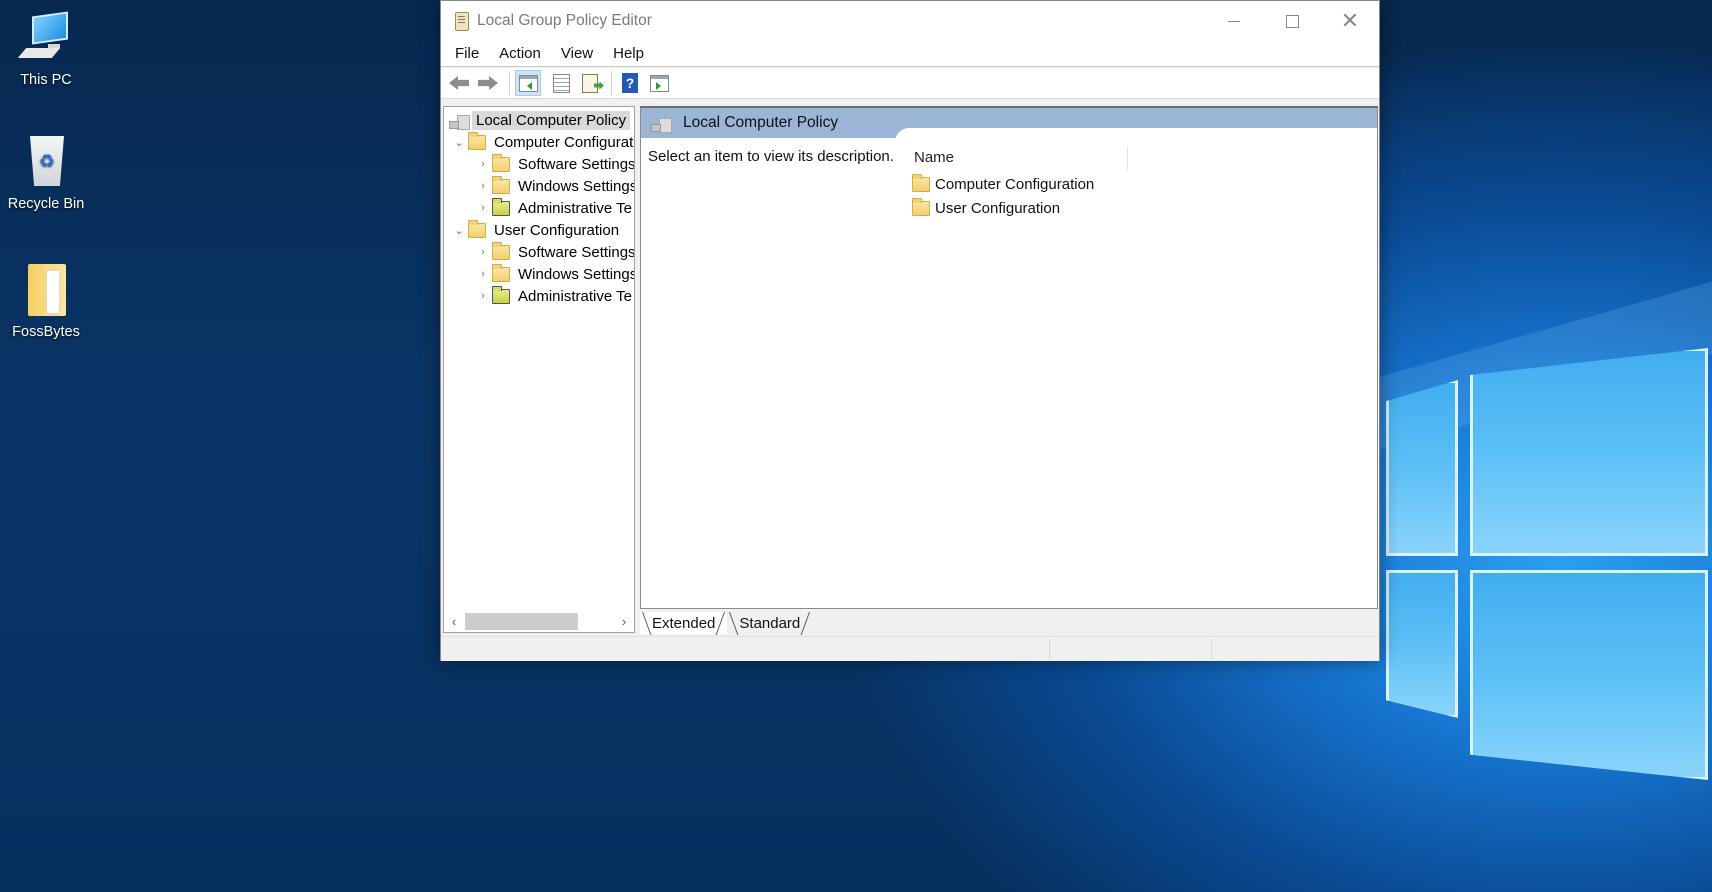 This screenshot has width=1712, height=892. I want to click on help-icon: ?, so click(630, 83).